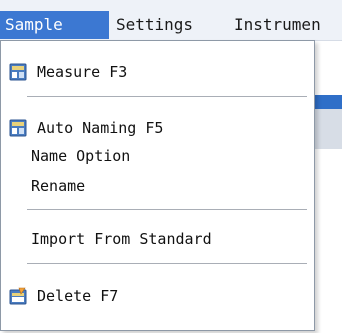 Image resolution: width=342 pixels, height=333 pixels. I want to click on menu-item-label: Name Option, so click(81, 156).